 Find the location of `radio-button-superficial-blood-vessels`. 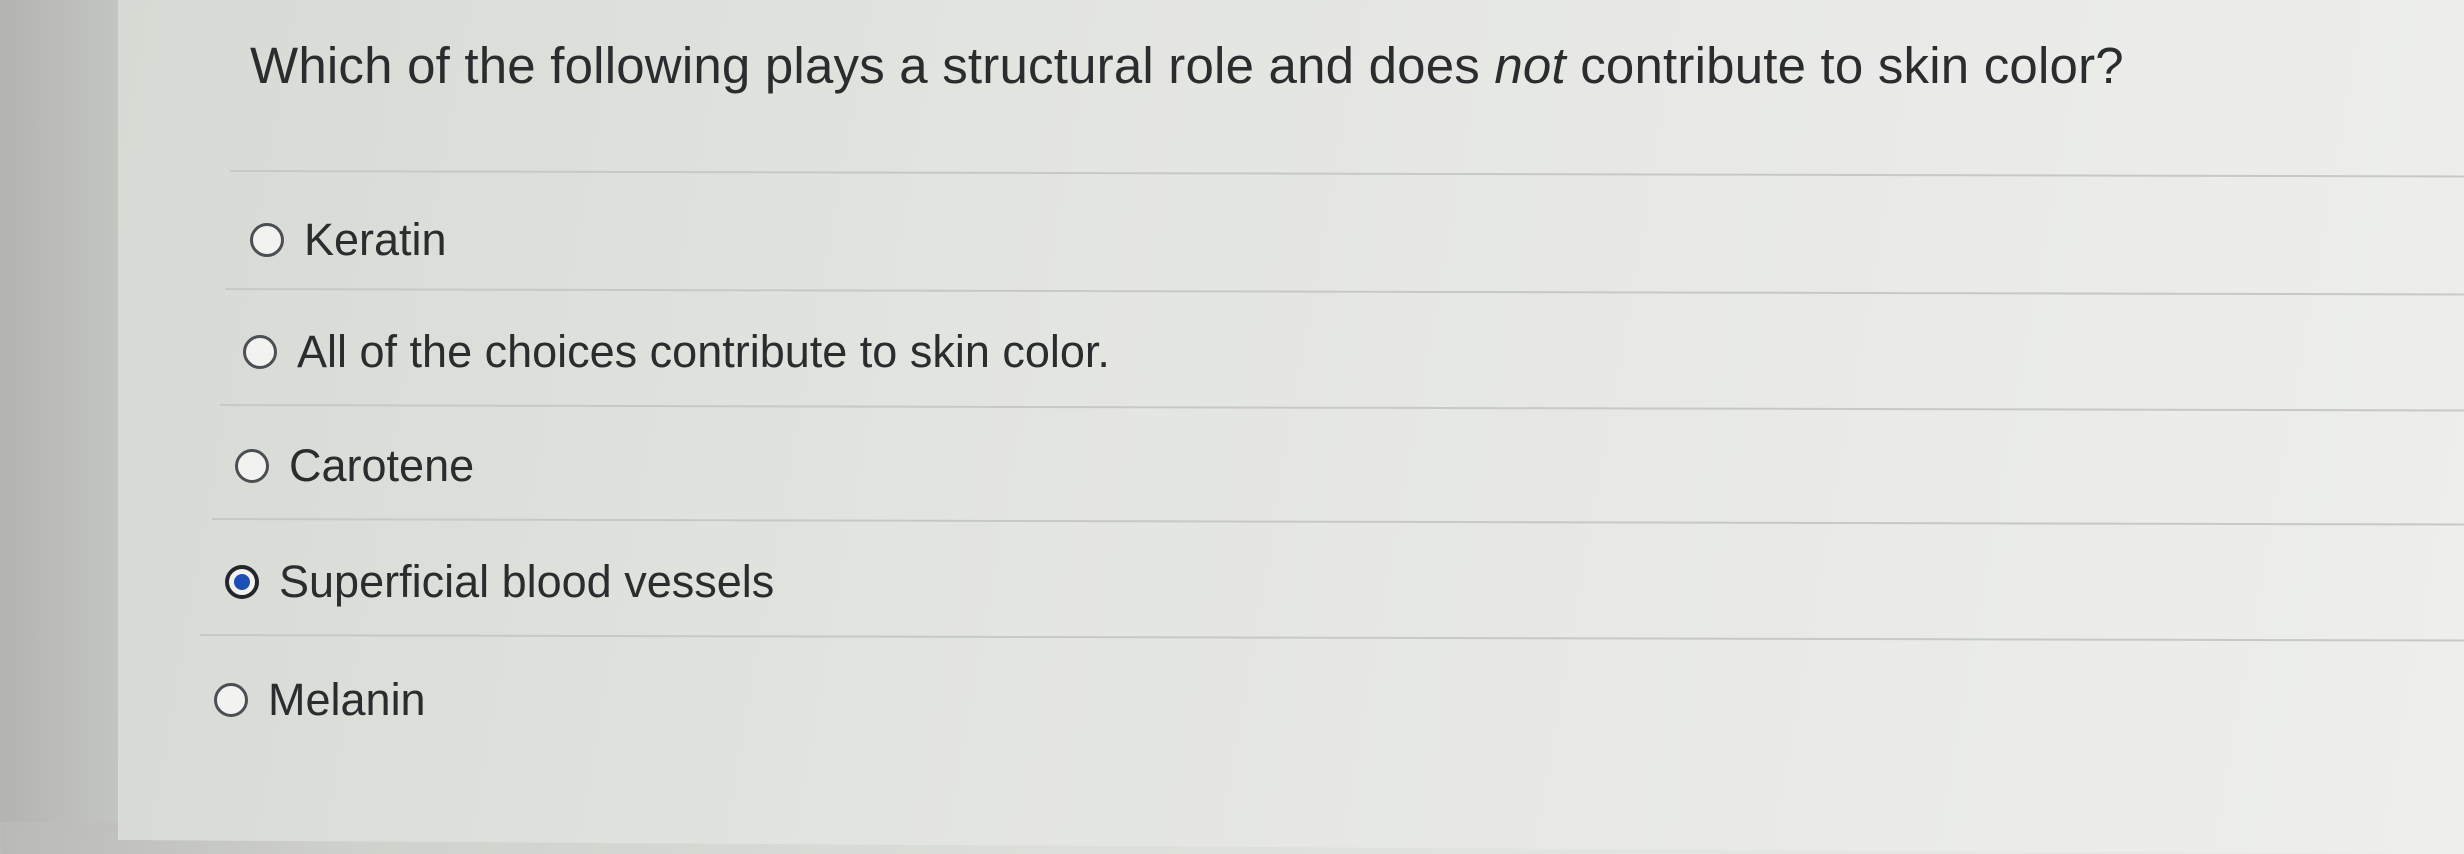

radio-button-superficial-blood-vessels is located at coordinates (242, 582).